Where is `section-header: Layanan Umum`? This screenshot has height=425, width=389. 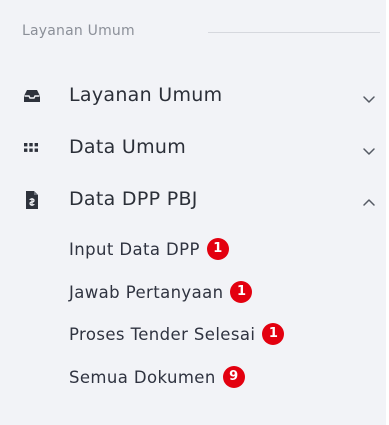 section-header: Layanan Umum is located at coordinates (202, 32).